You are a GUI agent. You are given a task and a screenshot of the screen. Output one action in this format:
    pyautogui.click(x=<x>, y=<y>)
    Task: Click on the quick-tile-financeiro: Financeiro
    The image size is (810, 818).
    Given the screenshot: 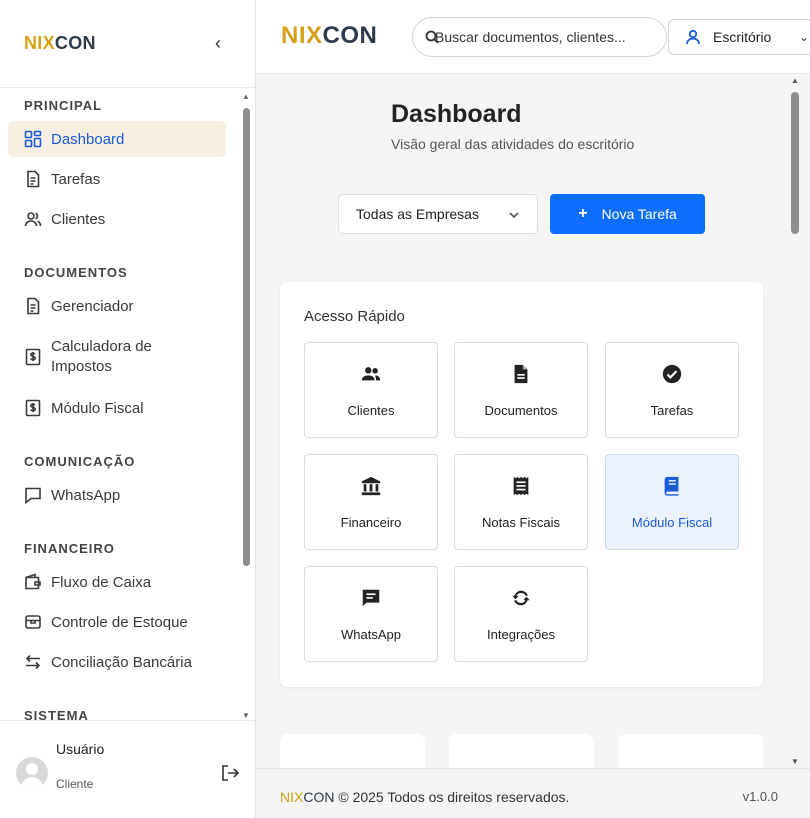 What is the action you would take?
    pyautogui.click(x=371, y=502)
    